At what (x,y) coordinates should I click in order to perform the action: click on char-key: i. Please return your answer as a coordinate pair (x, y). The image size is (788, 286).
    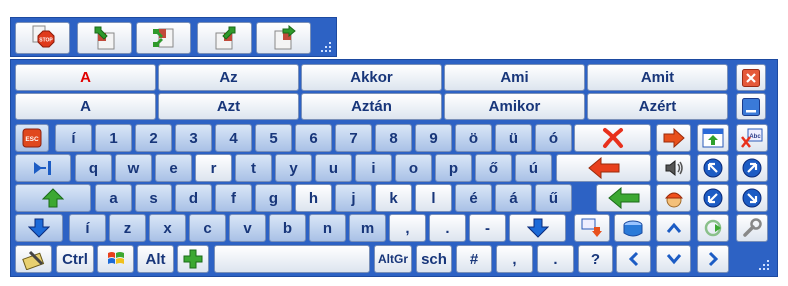
    Looking at the image, I should click on (373, 168).